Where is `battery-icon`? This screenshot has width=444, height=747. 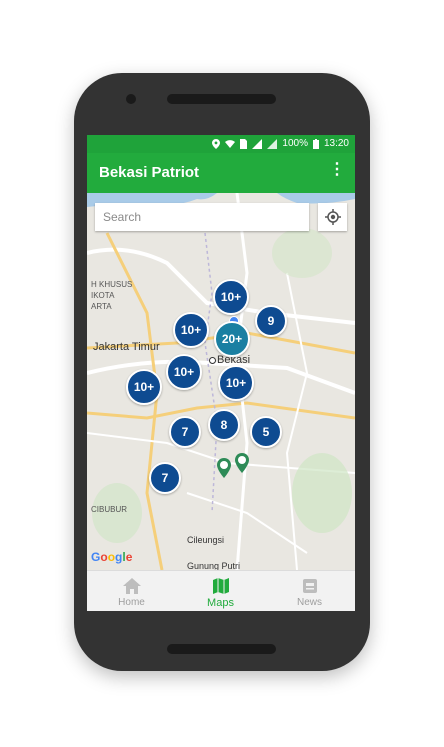
battery-icon is located at coordinates (315, 143).